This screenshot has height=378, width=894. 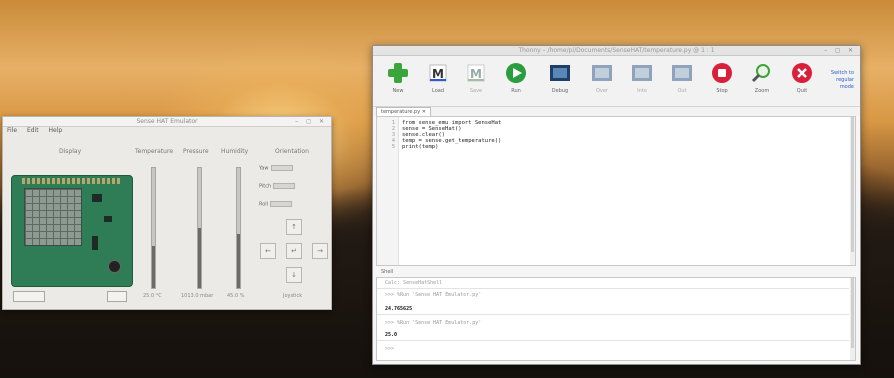 What do you see at coordinates (264, 204) in the screenshot?
I see `roll-label: Roll` at bounding box center [264, 204].